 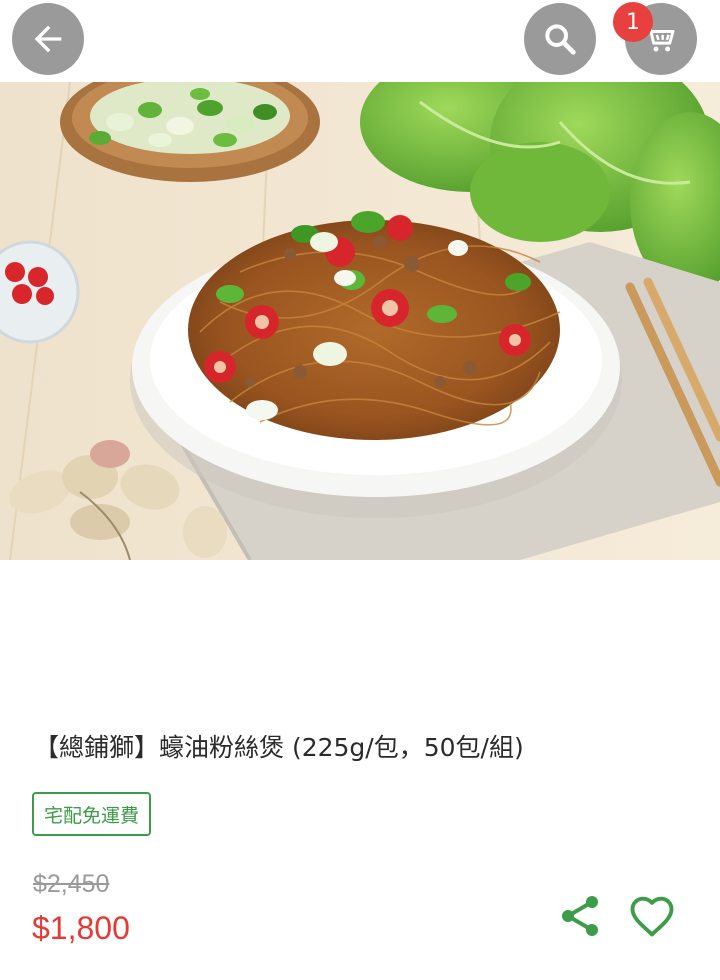 I want to click on product-title: 【總鋪獅】蠔油粉絲煲 (225g/包，50包/組), so click(x=279, y=747).